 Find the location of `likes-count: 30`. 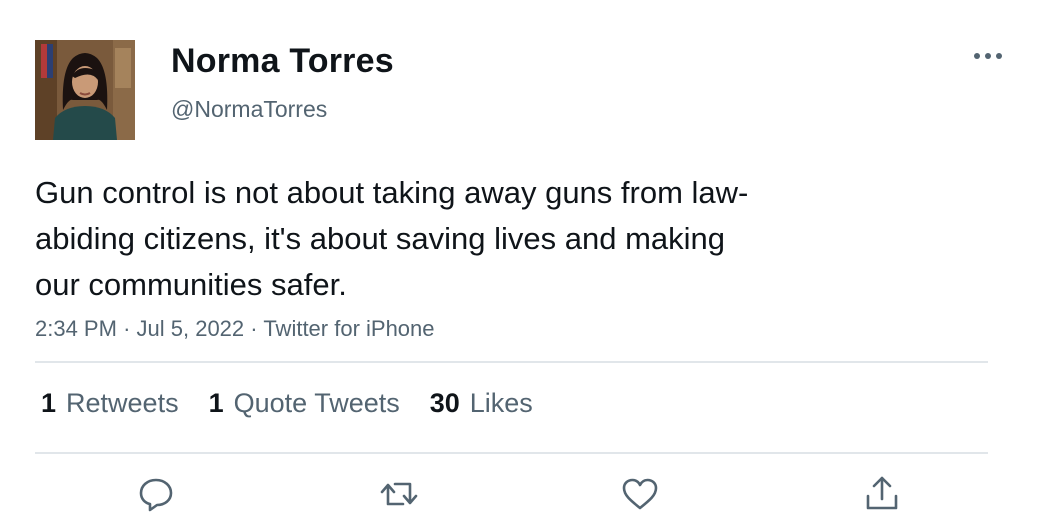

likes-count: 30 is located at coordinates (444, 403).